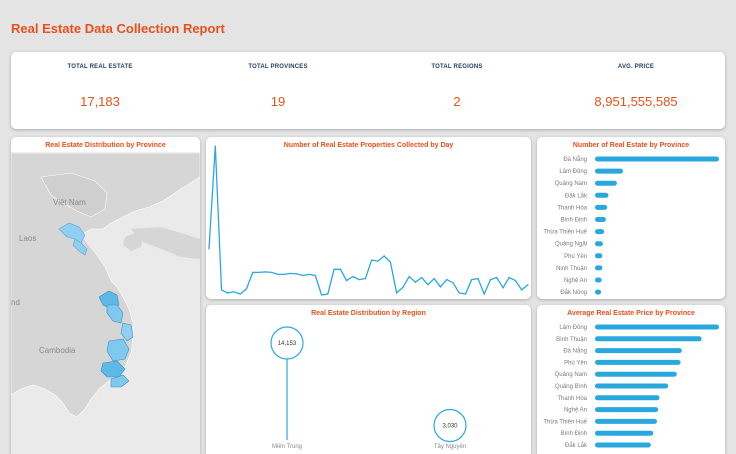 This screenshot has height=454, width=736. Describe the element at coordinates (573, 292) in the screenshot. I see `province-count-label: Đắk Nông` at that location.